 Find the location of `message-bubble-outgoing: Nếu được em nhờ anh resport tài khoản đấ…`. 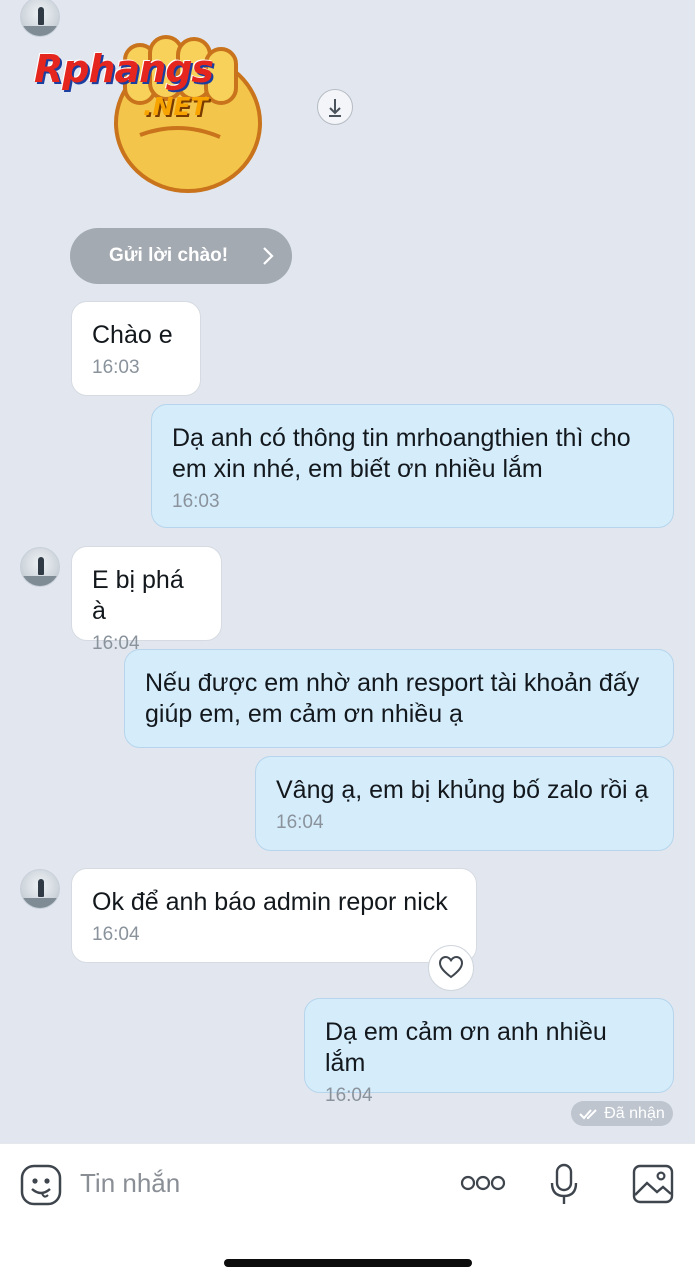

message-bubble-outgoing: Nếu được em nhờ anh resport tài khoản đấ… is located at coordinates (399, 698).